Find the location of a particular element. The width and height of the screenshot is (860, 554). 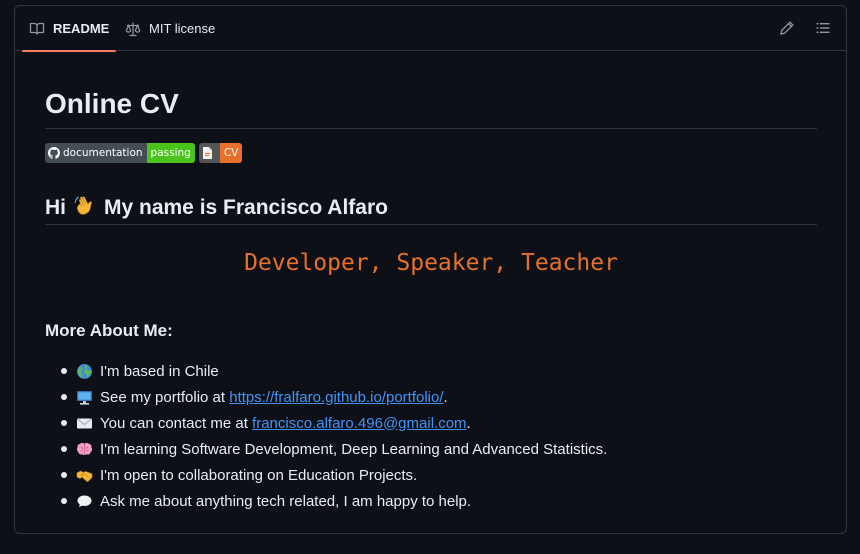

location-text: I'm based in Chile is located at coordinates (159, 371).